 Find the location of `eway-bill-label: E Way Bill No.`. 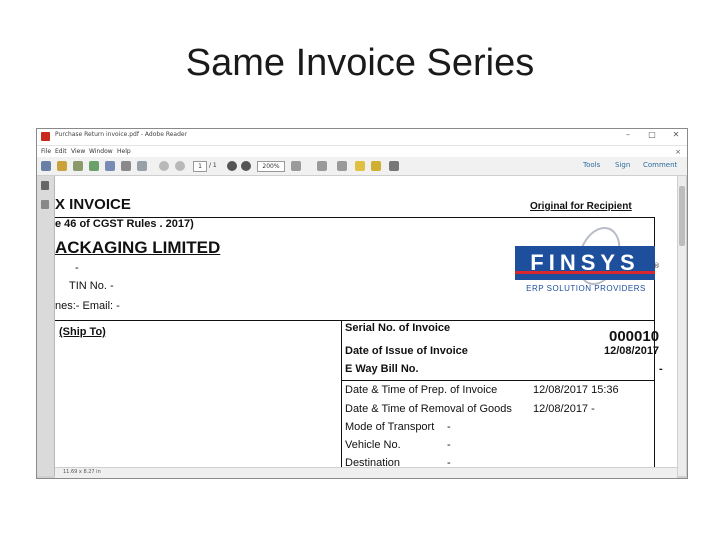

eway-bill-label: E Way Bill No. is located at coordinates (382, 369).